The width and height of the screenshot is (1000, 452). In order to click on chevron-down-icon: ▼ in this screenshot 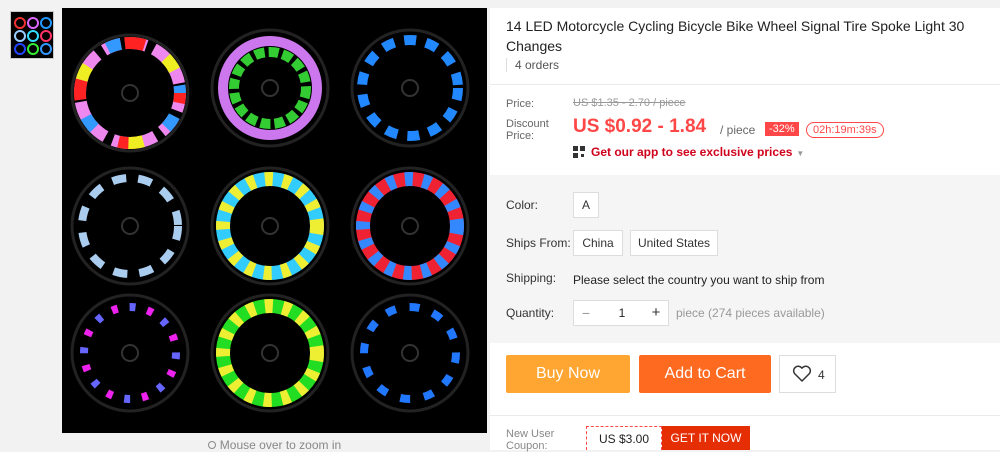, I will do `click(800, 153)`.